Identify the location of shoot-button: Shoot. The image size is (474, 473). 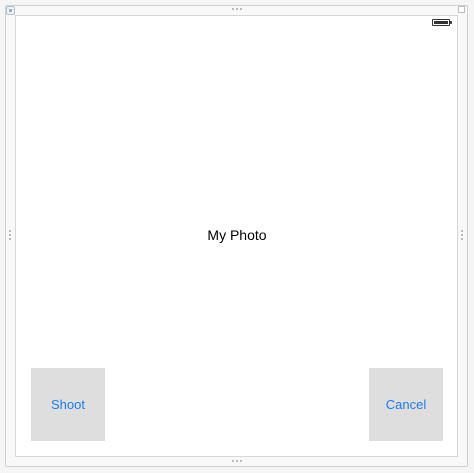
(68, 404).